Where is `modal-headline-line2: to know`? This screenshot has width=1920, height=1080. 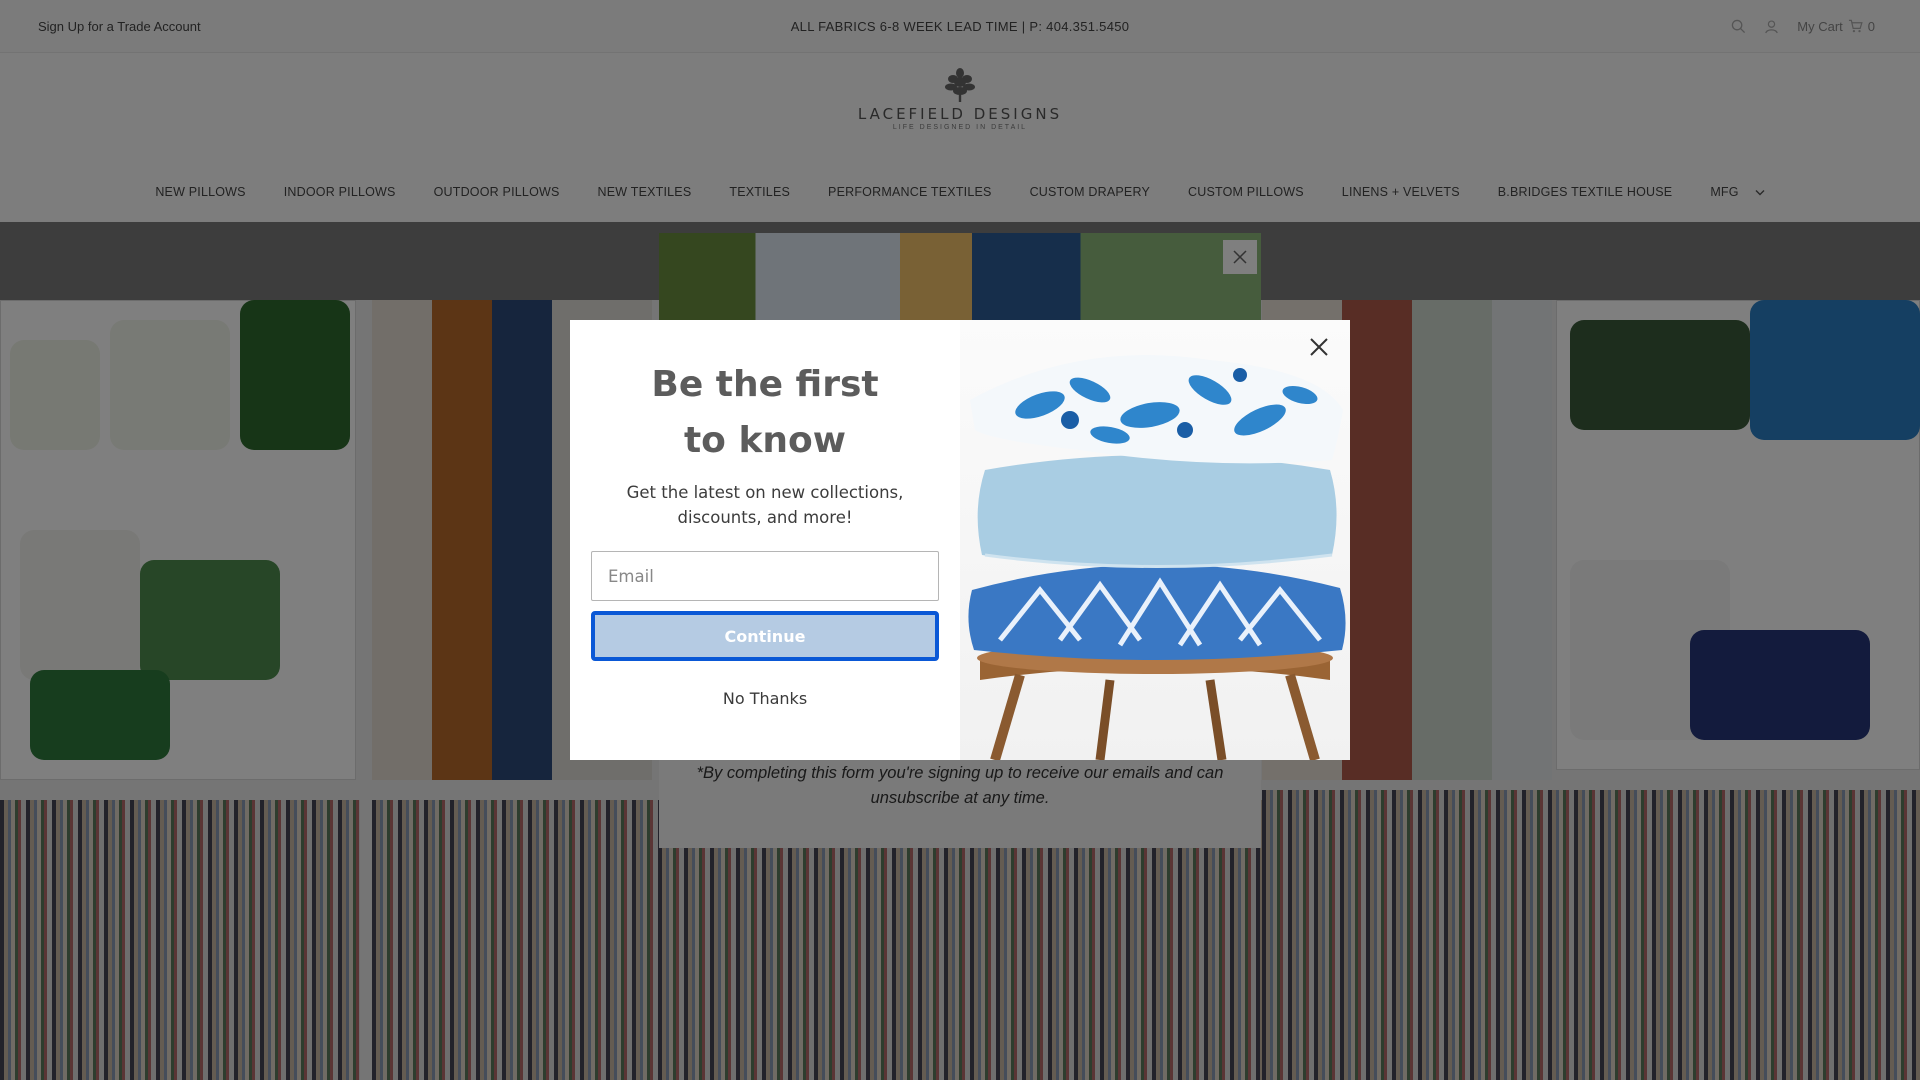 modal-headline-line2: to know is located at coordinates (765, 440).